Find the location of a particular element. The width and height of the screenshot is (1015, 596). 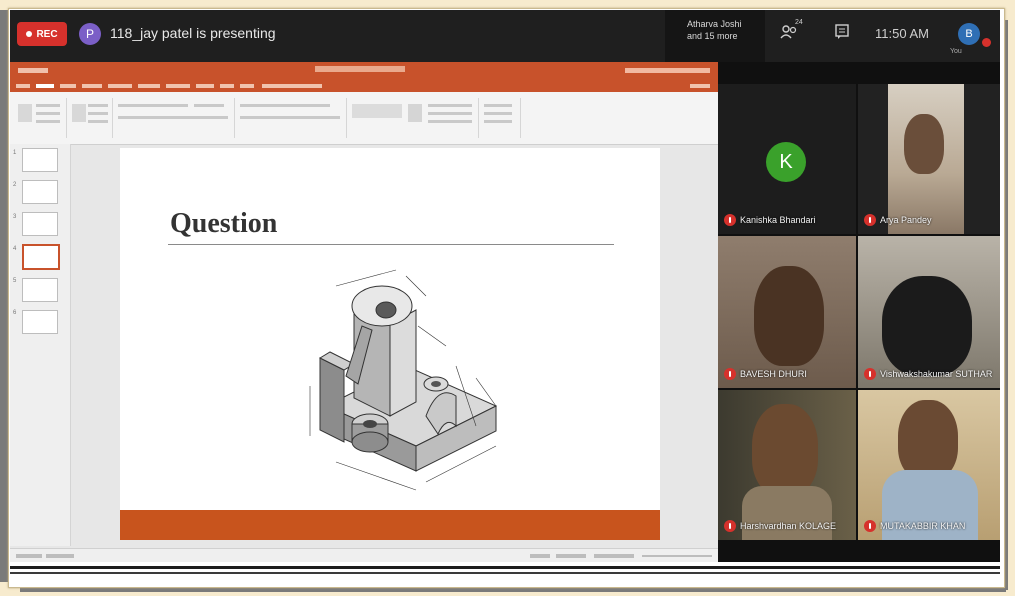

tab-help is located at coordinates (247, 86).